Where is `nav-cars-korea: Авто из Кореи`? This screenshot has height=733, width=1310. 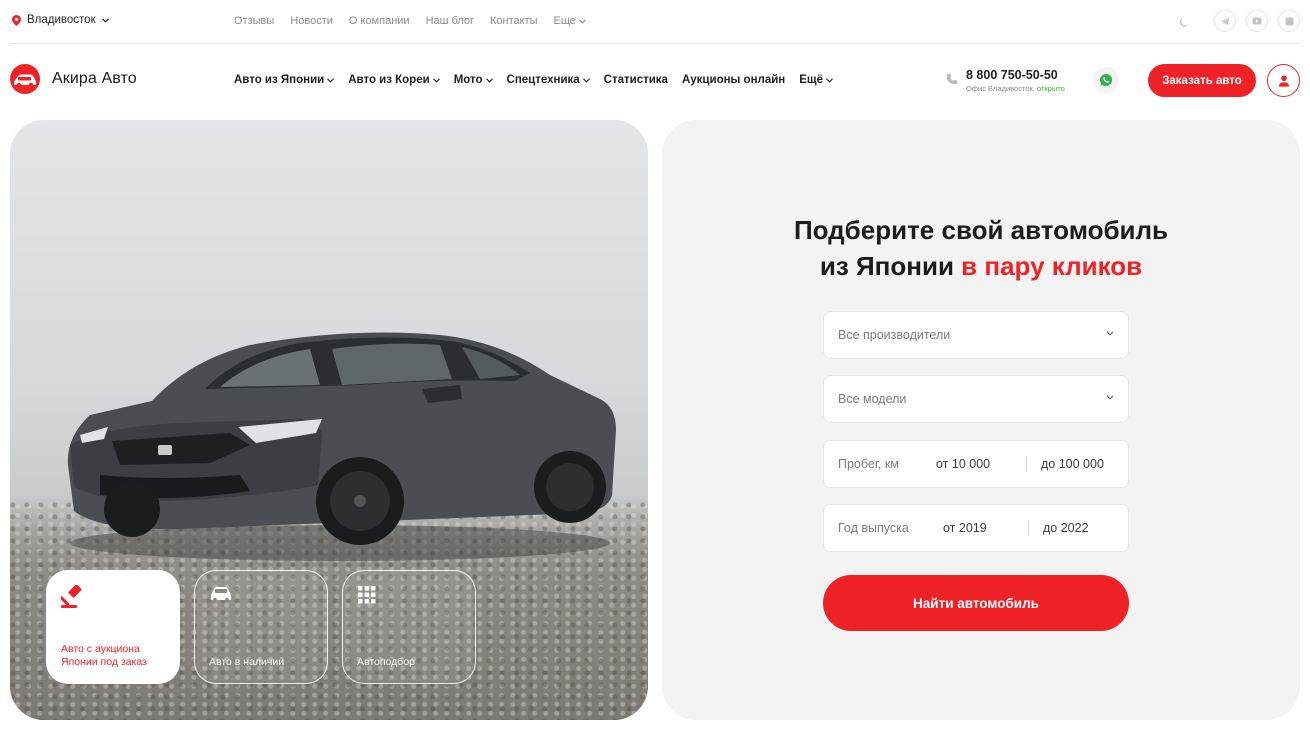
nav-cars-korea: Авто из Кореи is located at coordinates (394, 80).